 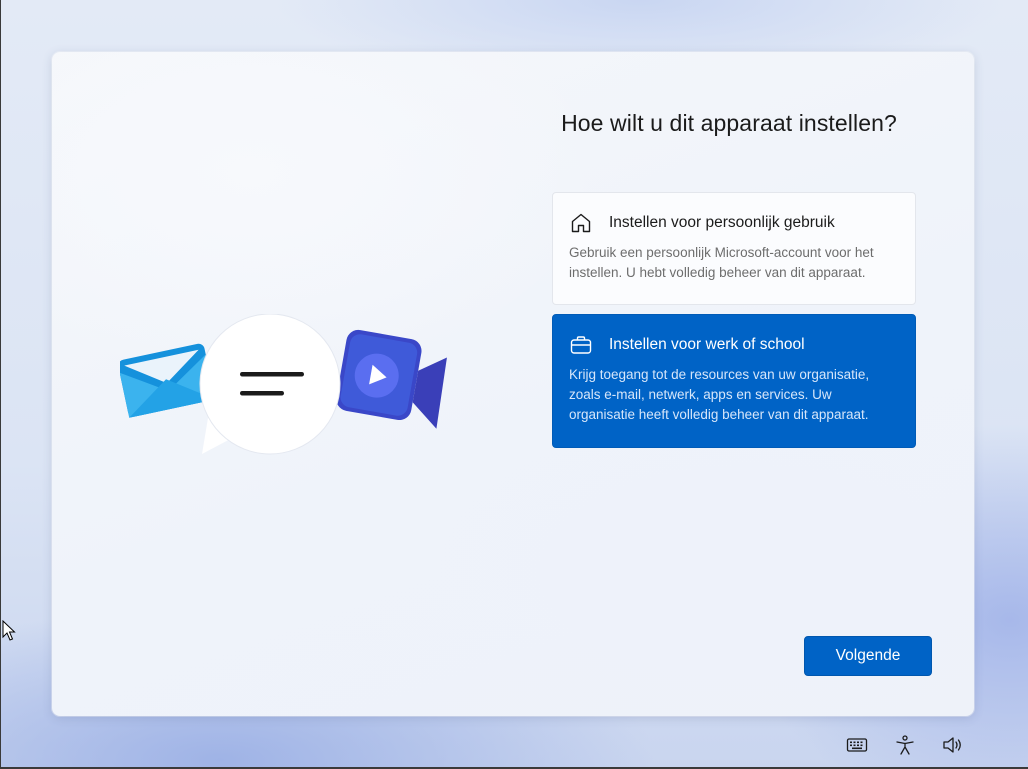 What do you see at coordinates (270, 384) in the screenshot?
I see `chat-bubble-icon` at bounding box center [270, 384].